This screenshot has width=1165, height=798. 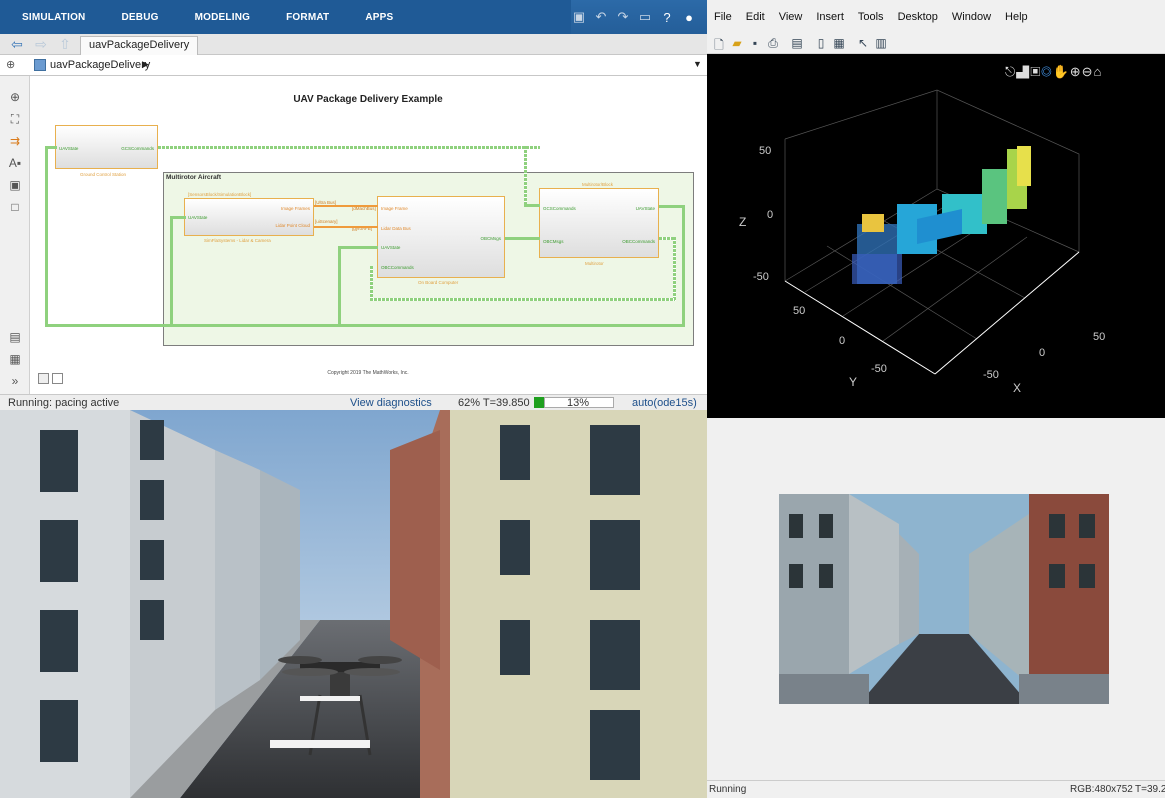 I want to click on arrow-icon: ⇉, so click(x=15, y=142).